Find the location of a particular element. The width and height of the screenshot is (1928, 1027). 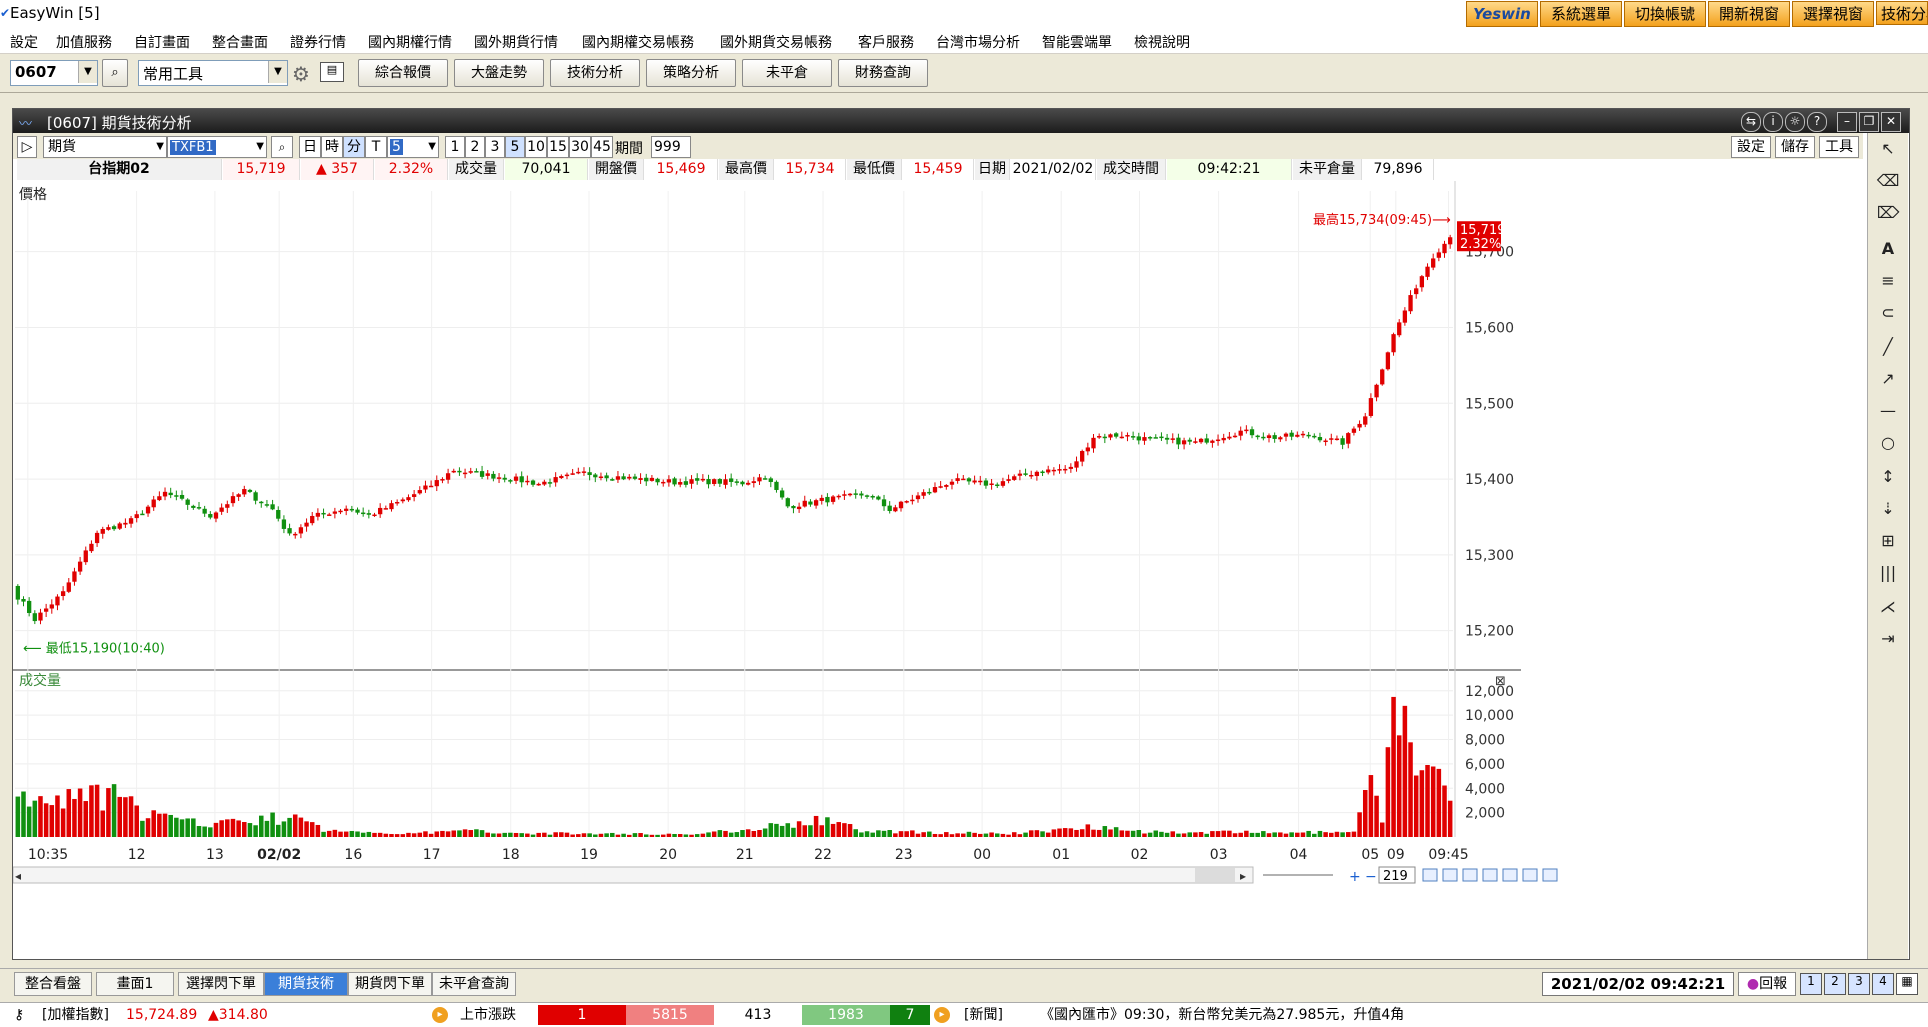

magnet-icon: ⊂ is located at coordinates (1888, 314).